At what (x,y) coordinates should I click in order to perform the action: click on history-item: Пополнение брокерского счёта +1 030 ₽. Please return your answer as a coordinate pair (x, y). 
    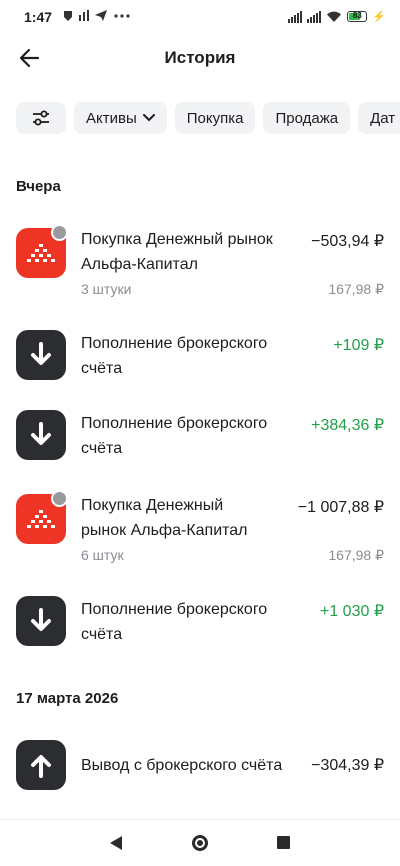
    Looking at the image, I should click on (200, 623).